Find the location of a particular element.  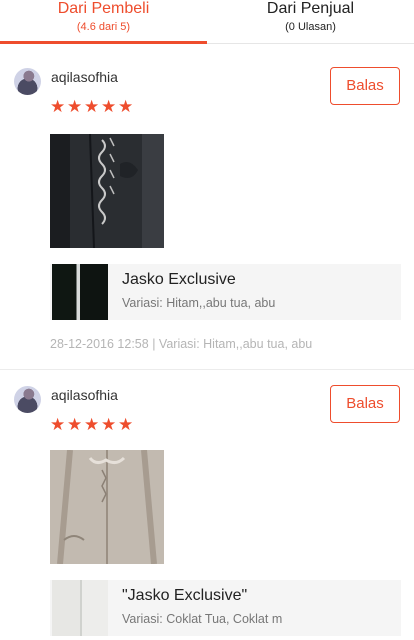

product-variation: Variasi: Coklat Tua, Coklat m is located at coordinates (202, 619).